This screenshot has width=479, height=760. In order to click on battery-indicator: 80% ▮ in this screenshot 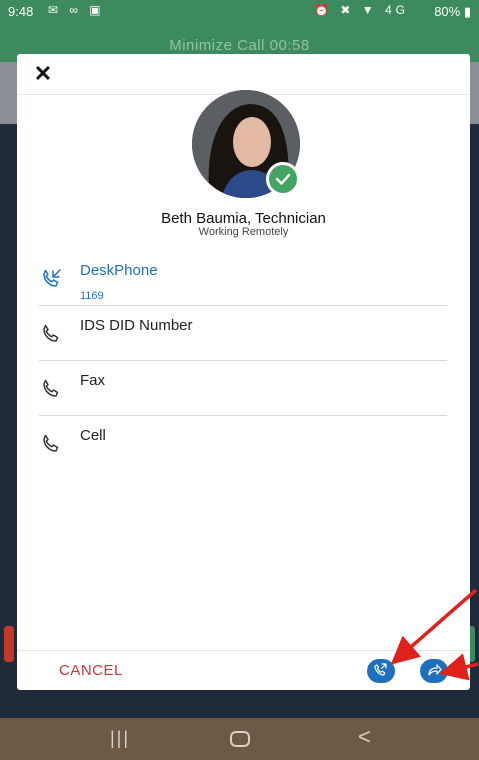, I will do `click(452, 11)`.